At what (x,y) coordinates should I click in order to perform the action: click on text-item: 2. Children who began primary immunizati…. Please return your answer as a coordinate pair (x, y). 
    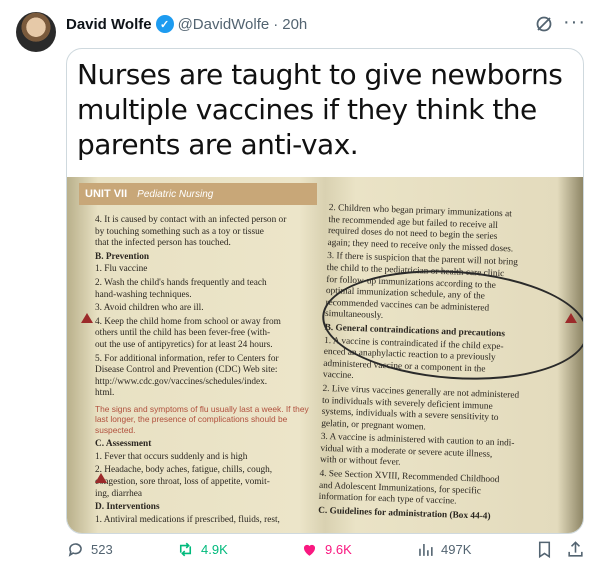
    Looking at the image, I should click on (420, 229).